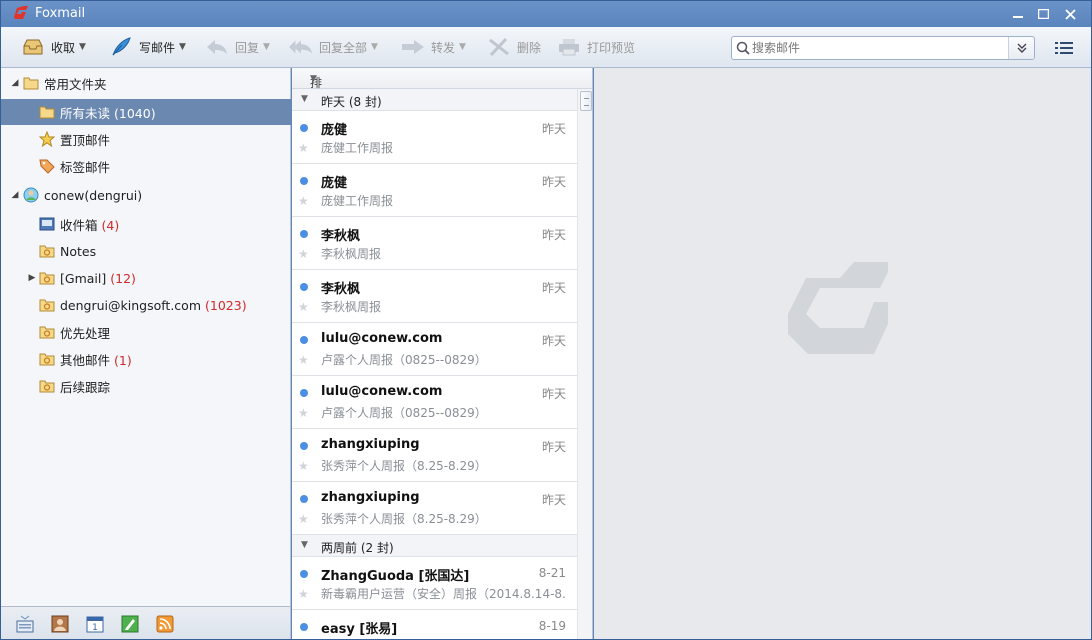 The height and width of the screenshot is (640, 1092). I want to click on svg-text: 1, so click(95, 628).